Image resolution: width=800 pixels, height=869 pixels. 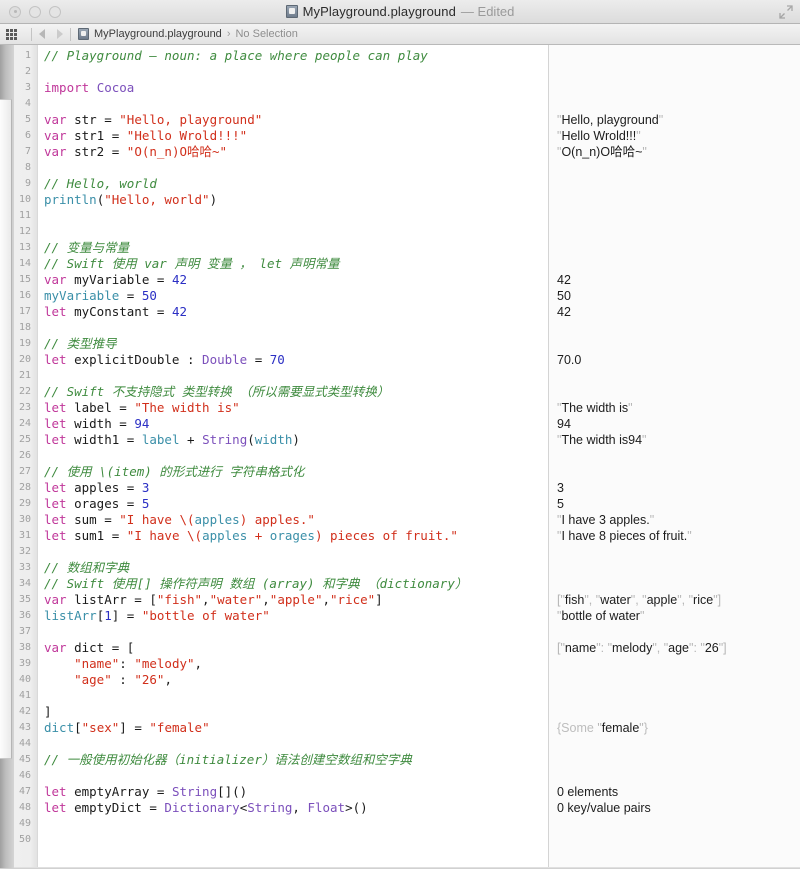 I want to click on code-line: let apples = 3, so click(x=296, y=488).